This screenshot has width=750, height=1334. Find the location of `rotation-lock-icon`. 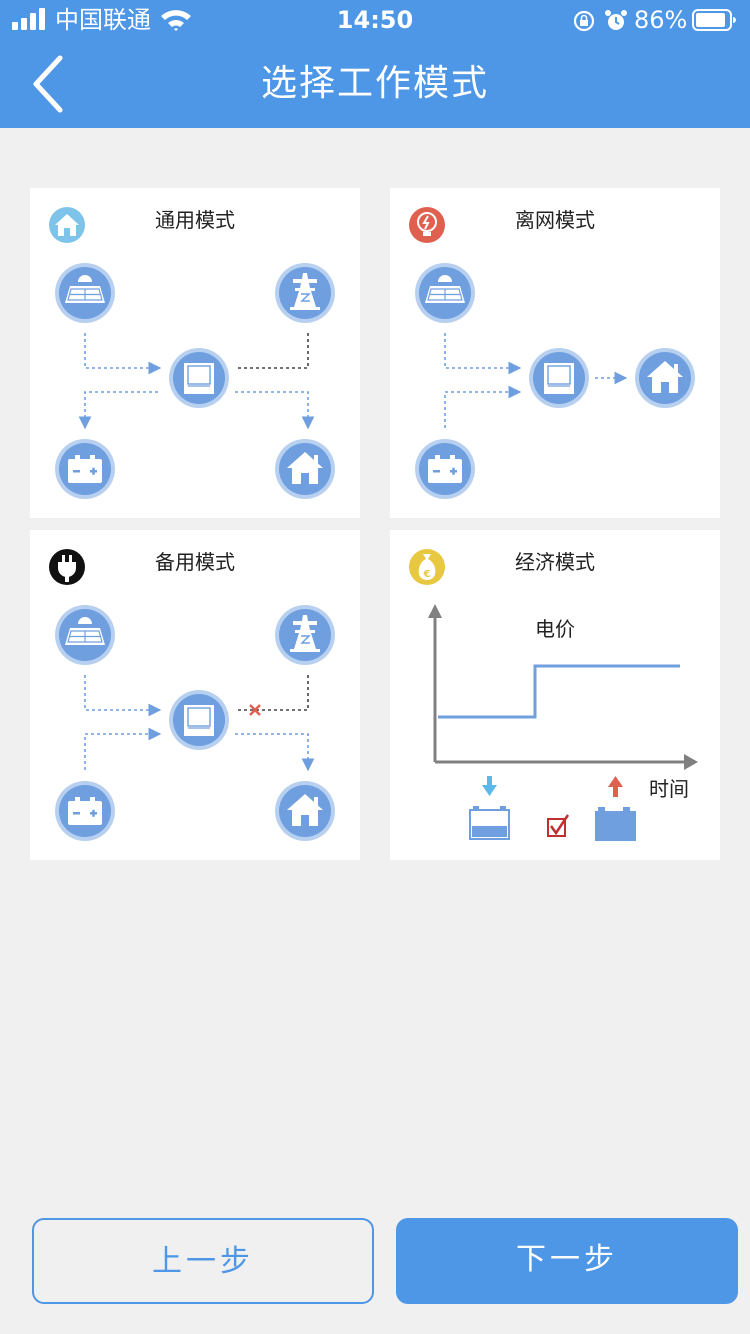

rotation-lock-icon is located at coordinates (584, 21).